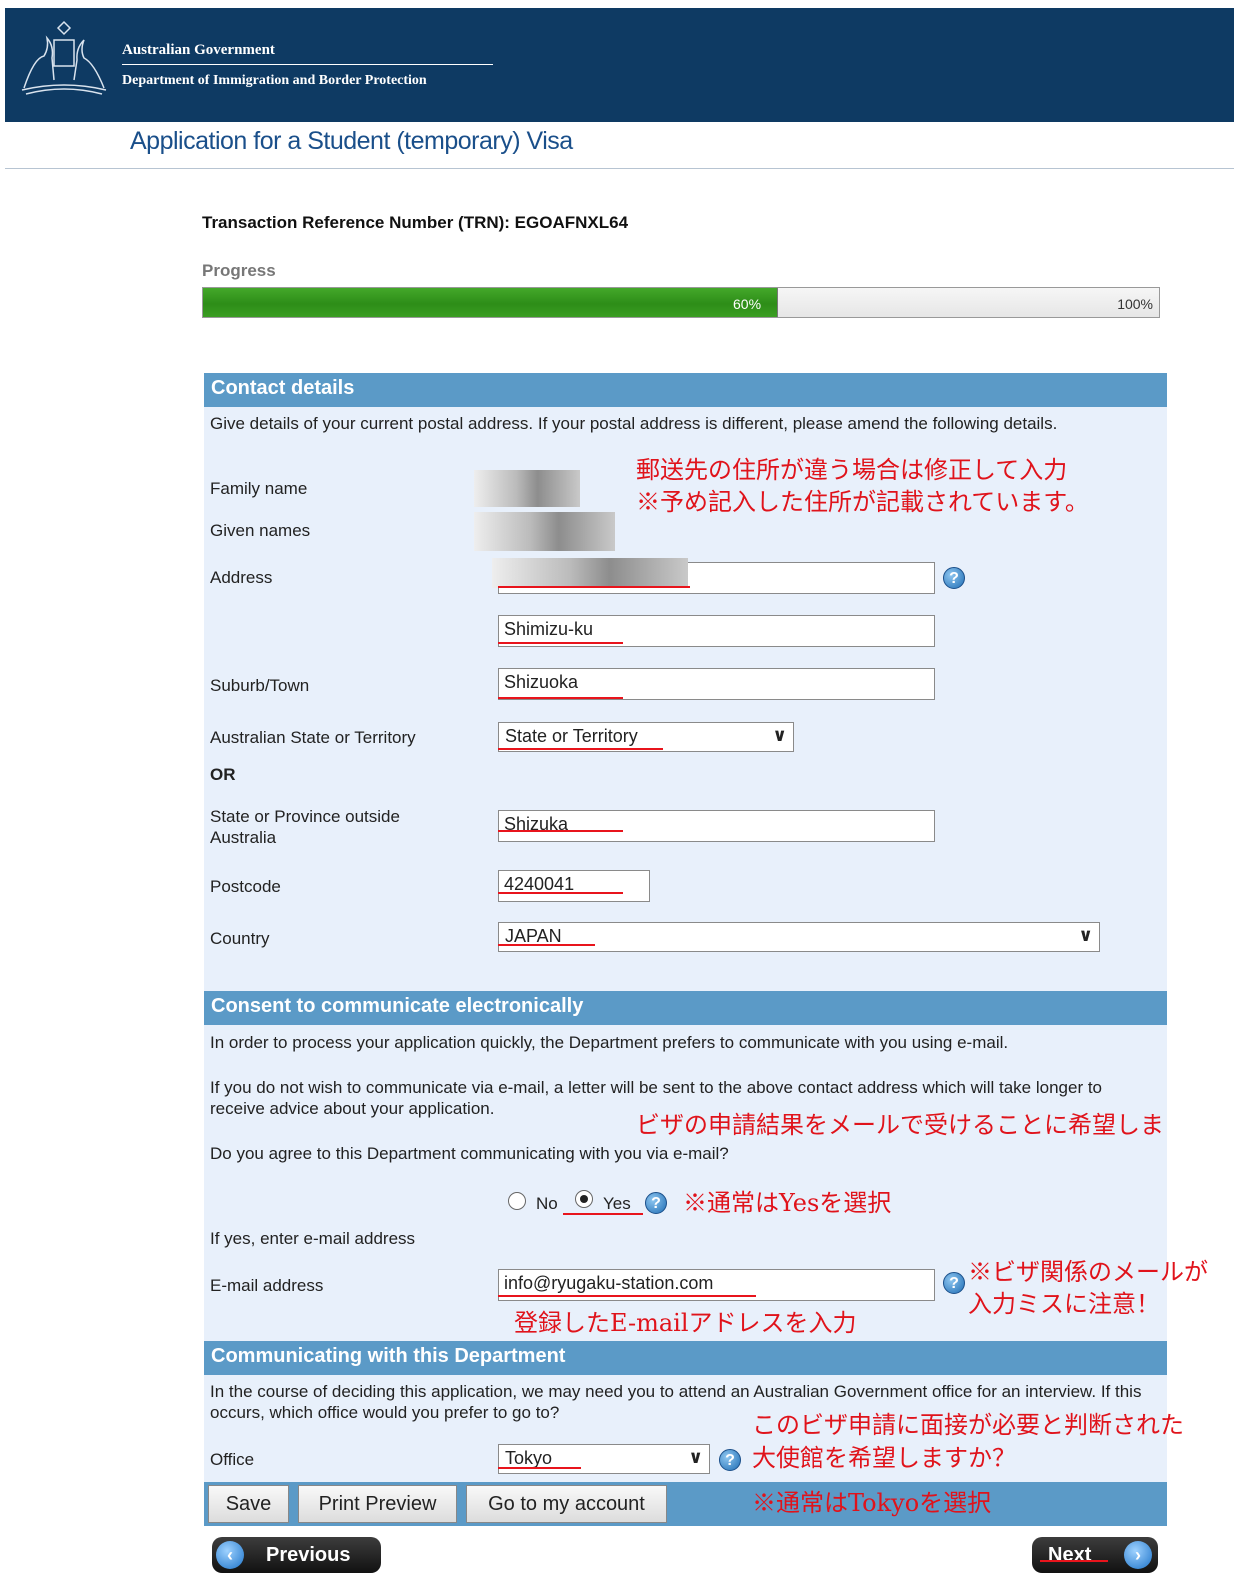 The image size is (1234, 1583). What do you see at coordinates (968, 1425) in the screenshot?
I see `interview-note-line1: このビザ申請に面接が必要と判断された` at bounding box center [968, 1425].